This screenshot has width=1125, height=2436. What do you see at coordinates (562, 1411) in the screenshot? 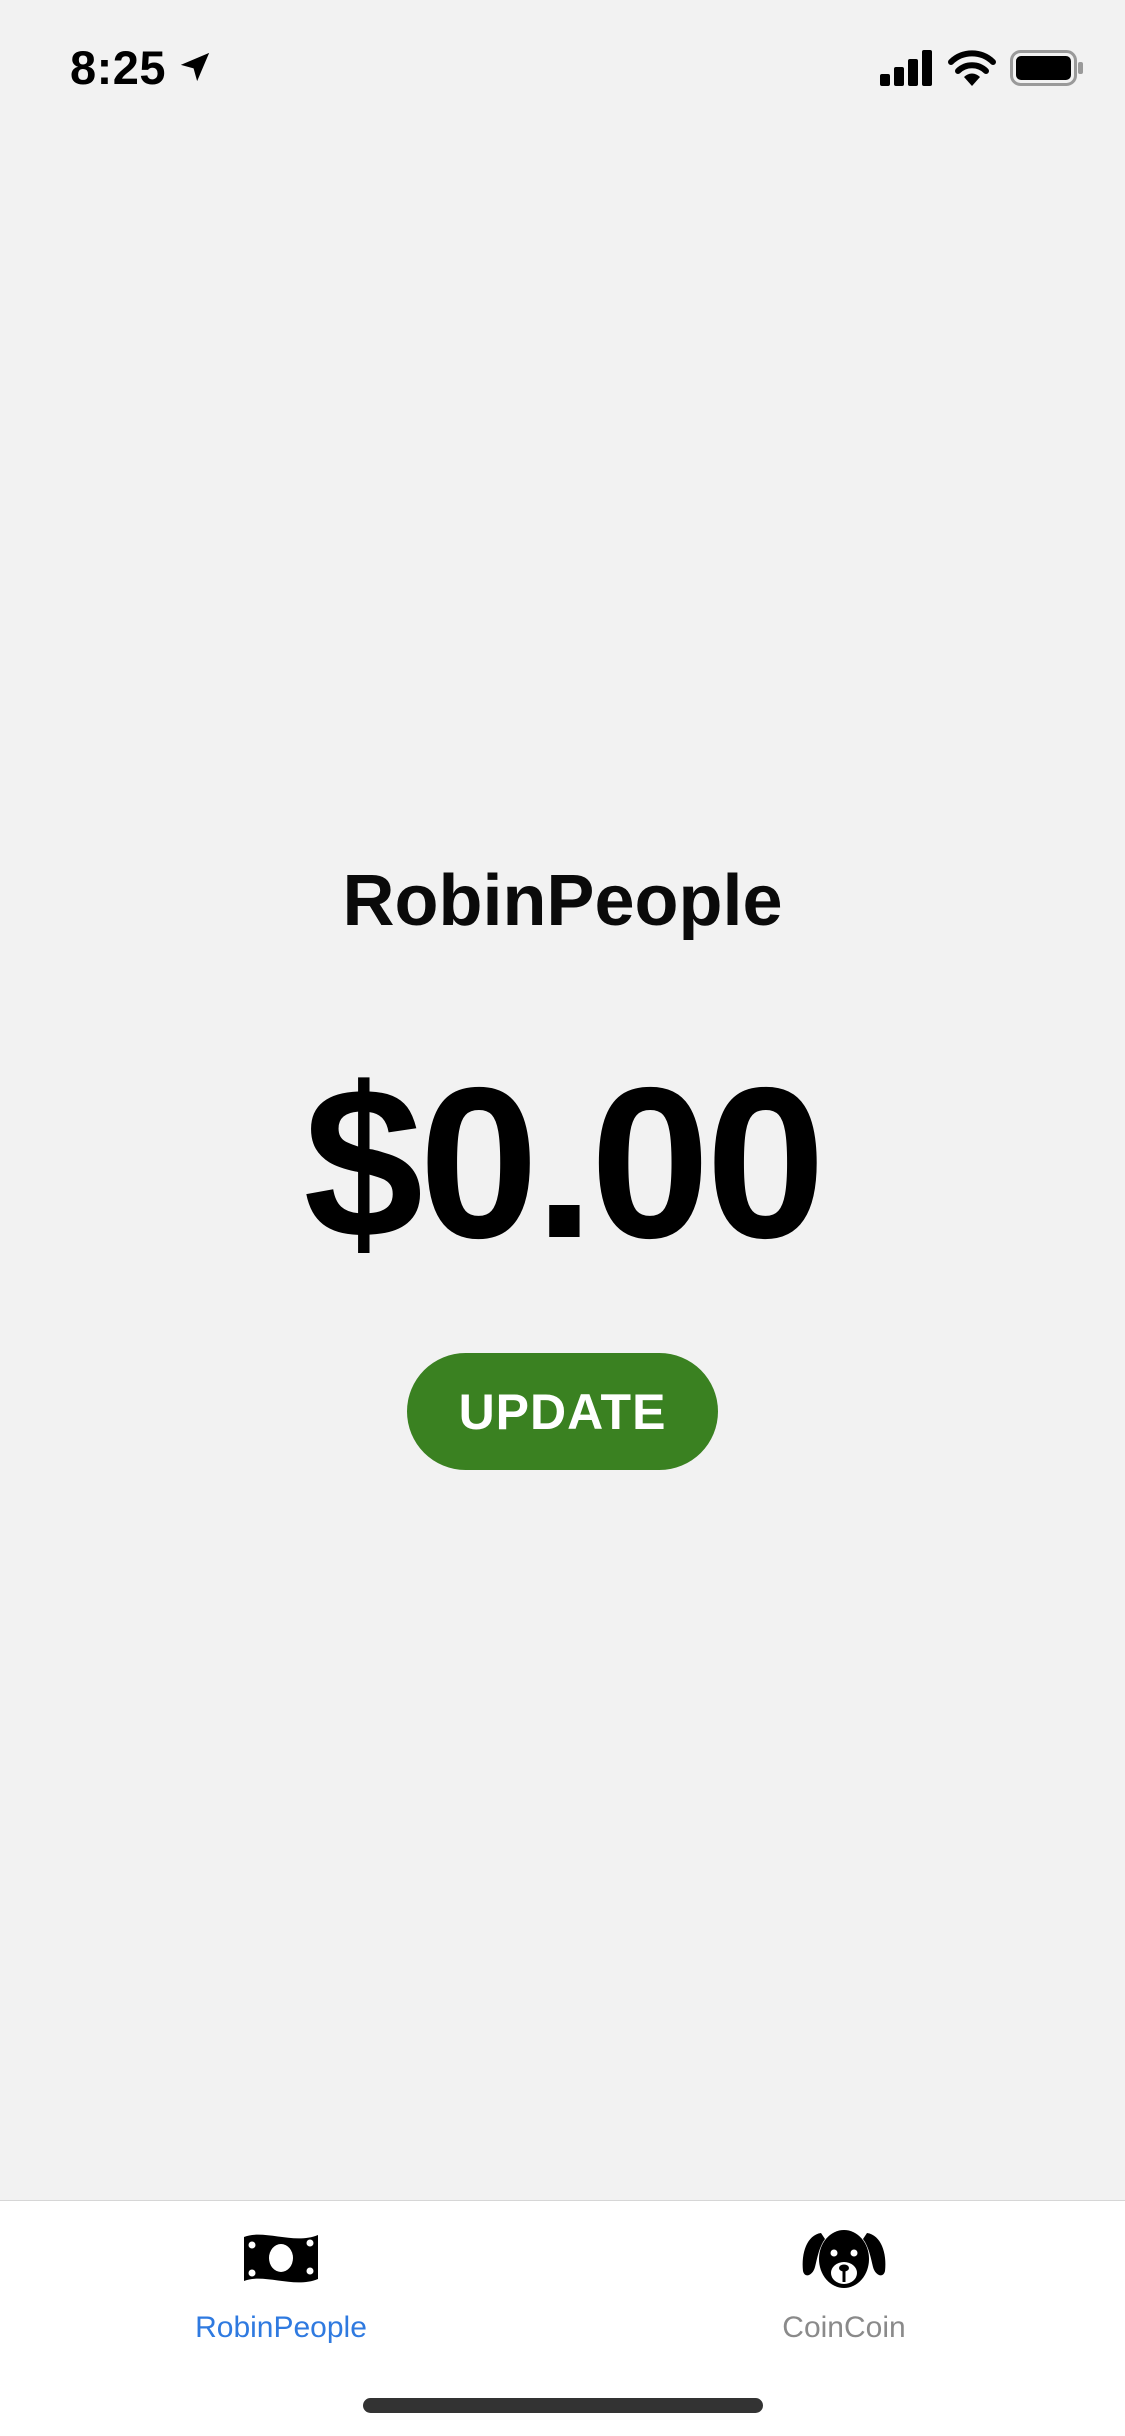
I see `update-button: UPDATE` at bounding box center [562, 1411].